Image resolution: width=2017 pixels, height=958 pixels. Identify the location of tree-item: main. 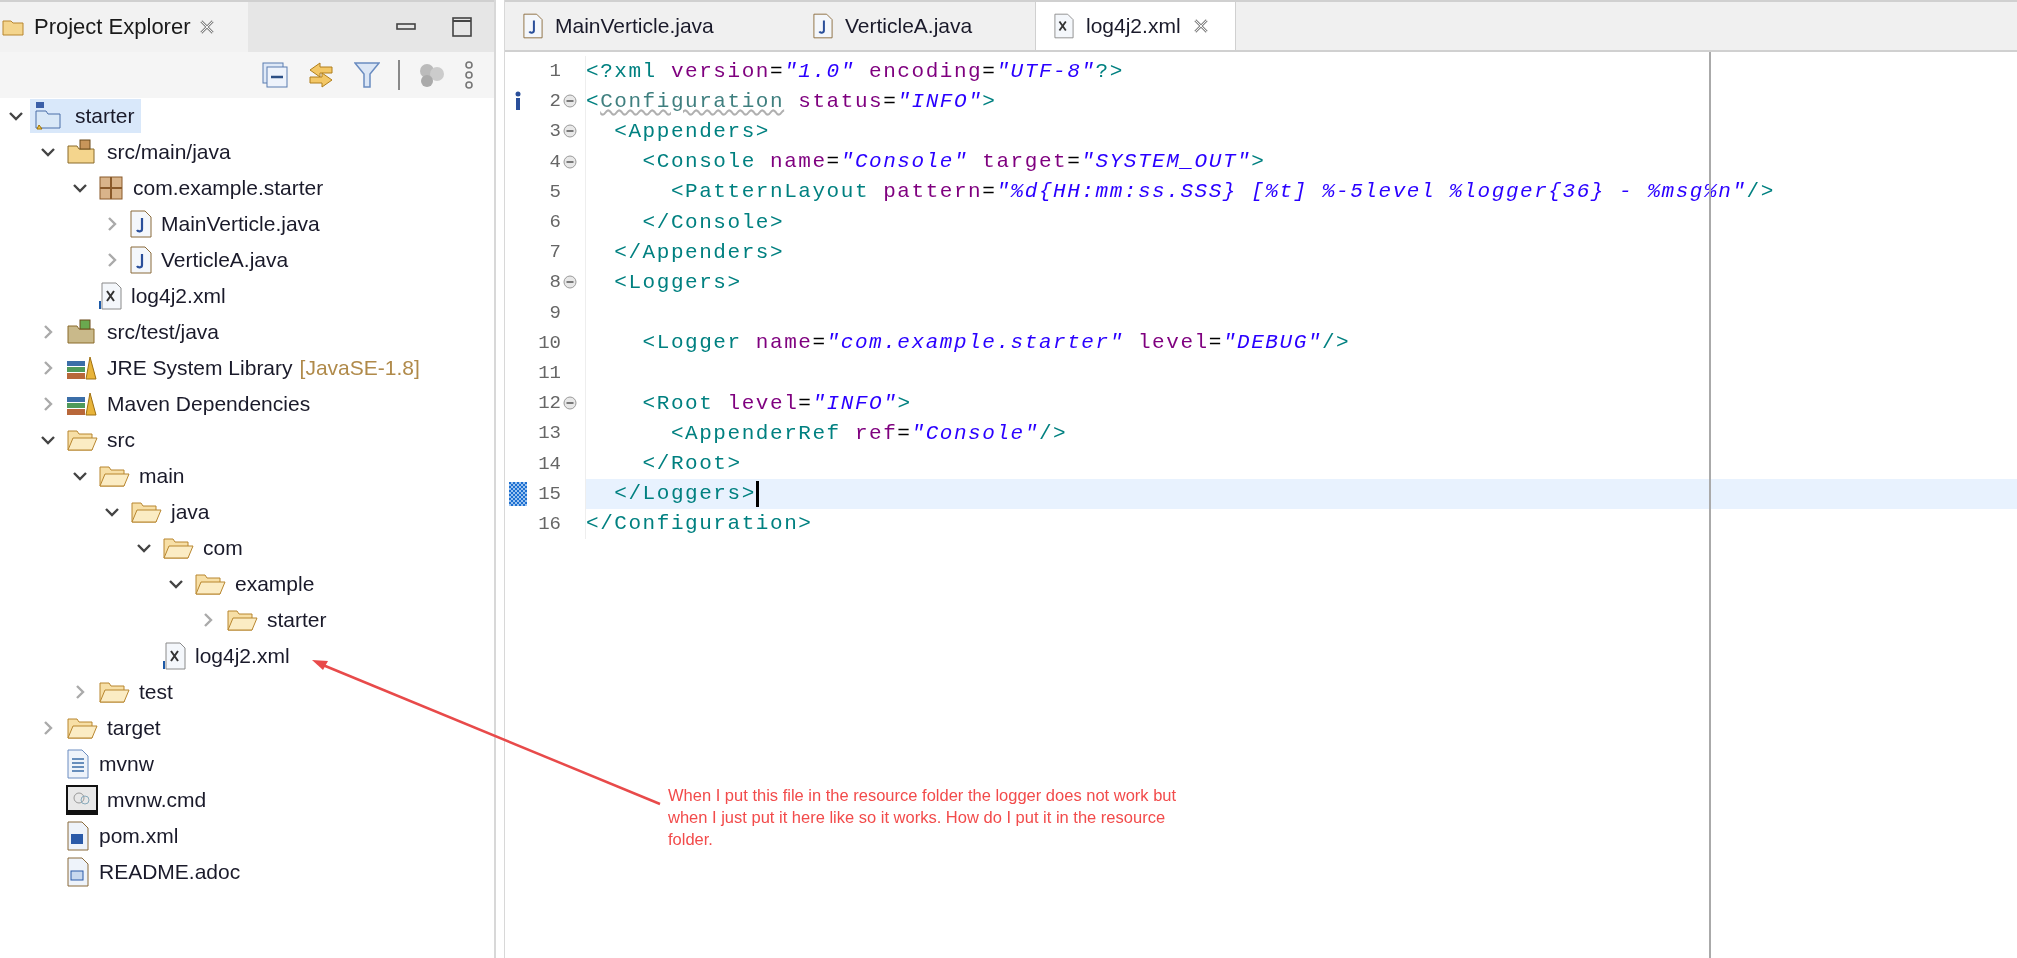
(142, 476).